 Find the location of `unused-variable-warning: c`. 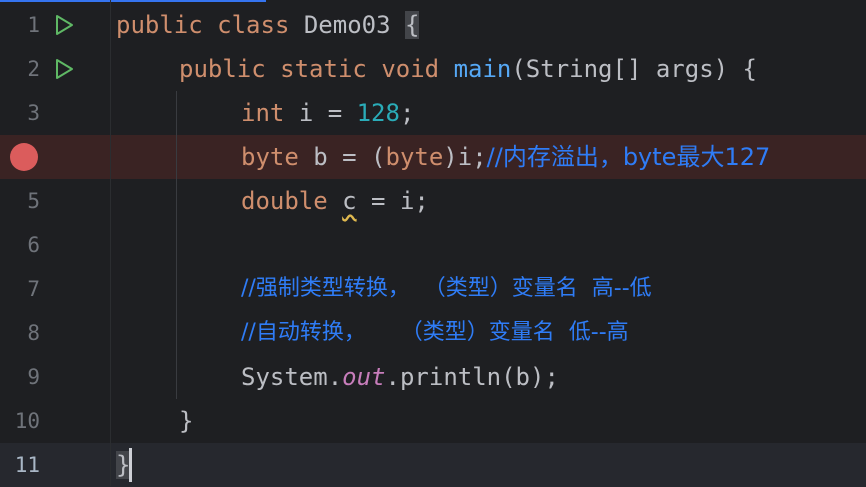

unused-variable-warning: c is located at coordinates (349, 201).